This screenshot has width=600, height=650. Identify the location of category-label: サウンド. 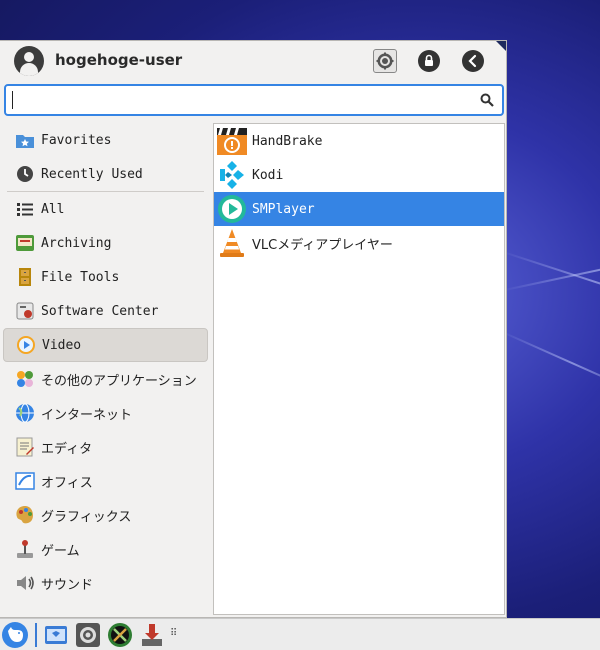
(67, 585).